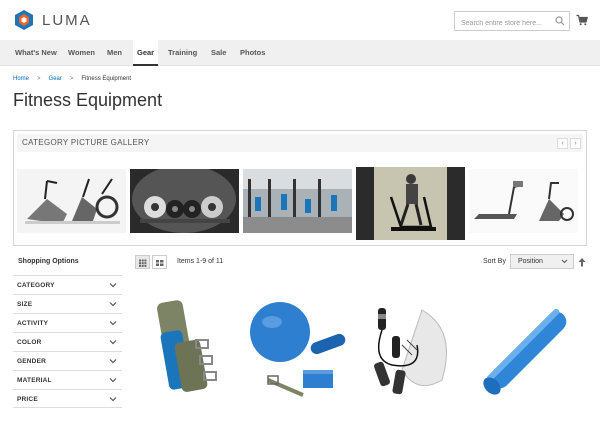  Describe the element at coordinates (300, 143) in the screenshot. I see `gallery-header: CATEGORY PICTURE GALLERY ‹ ›` at that location.